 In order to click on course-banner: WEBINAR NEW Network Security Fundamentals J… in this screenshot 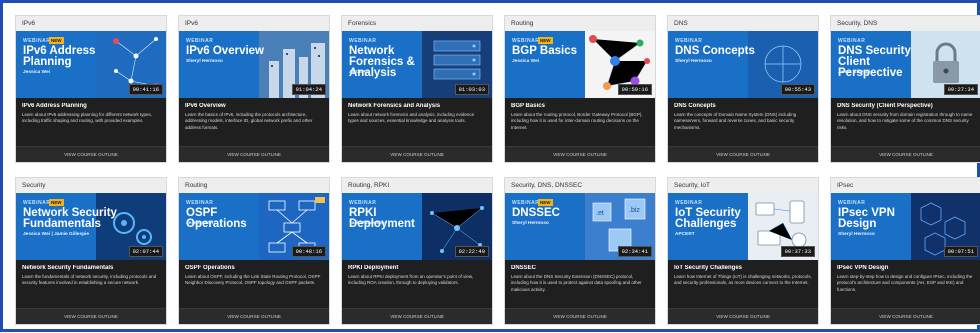, I will do `click(91, 226)`.